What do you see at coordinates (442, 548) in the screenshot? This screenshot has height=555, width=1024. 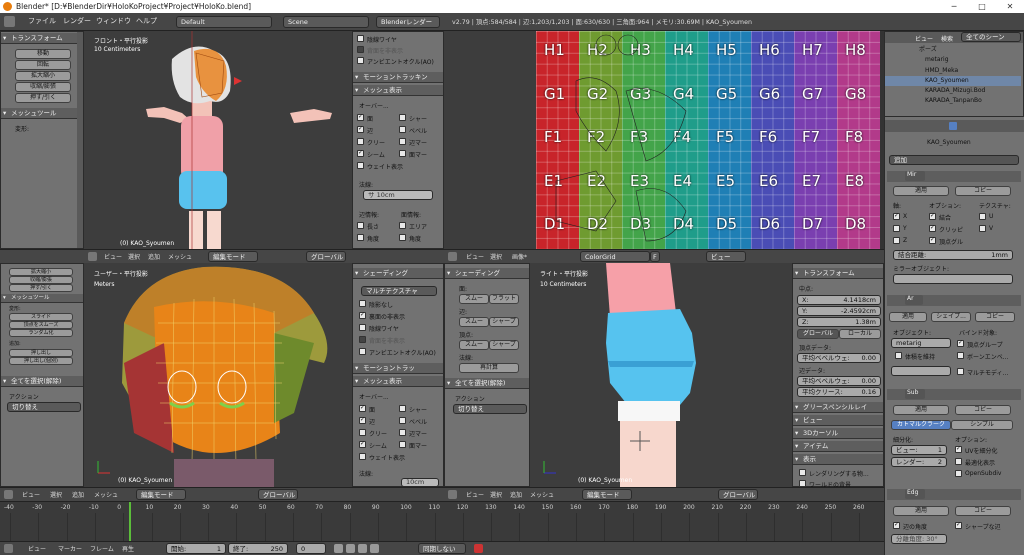 I see `sync-select: 同期しない` at bounding box center [442, 548].